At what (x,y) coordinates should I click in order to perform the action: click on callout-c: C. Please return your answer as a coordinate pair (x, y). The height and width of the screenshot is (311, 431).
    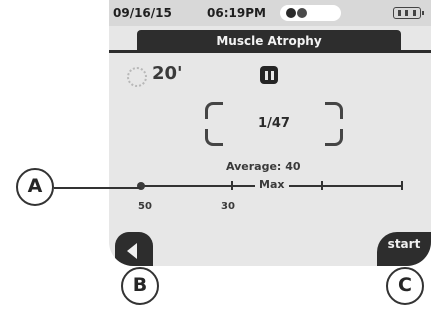
    Looking at the image, I should click on (405, 286).